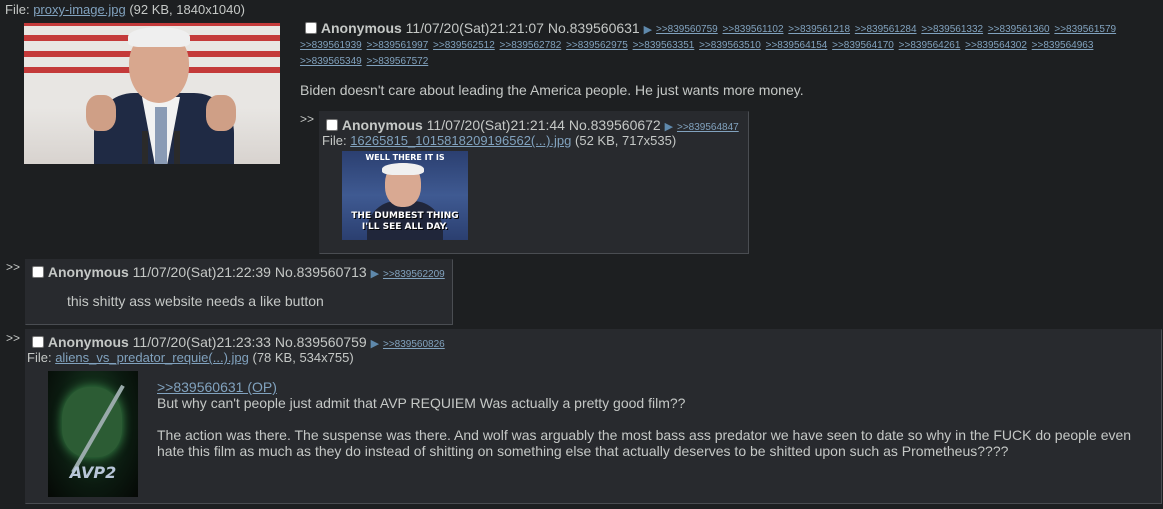 The height and width of the screenshot is (509, 1163). Describe the element at coordinates (93, 472) in the screenshot. I see `poster-logo: AVP2` at that location.